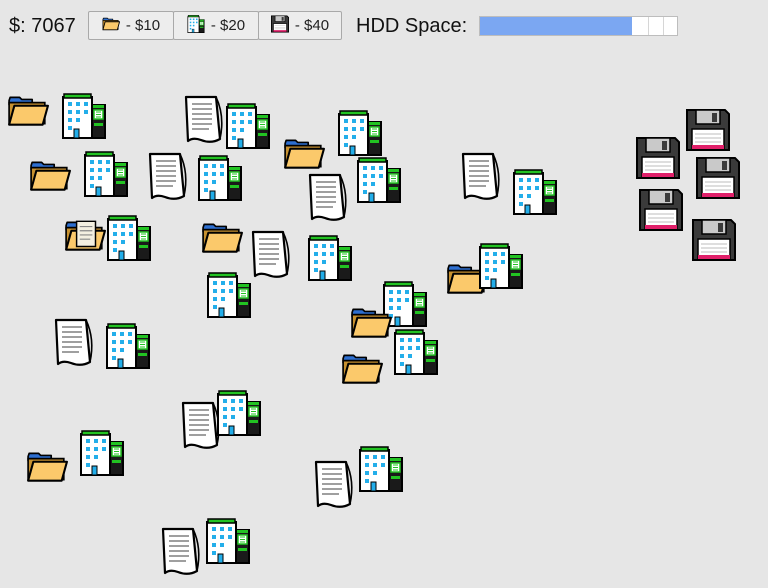  What do you see at coordinates (85, 236) in the screenshot?
I see `scroll-icon` at bounding box center [85, 236].